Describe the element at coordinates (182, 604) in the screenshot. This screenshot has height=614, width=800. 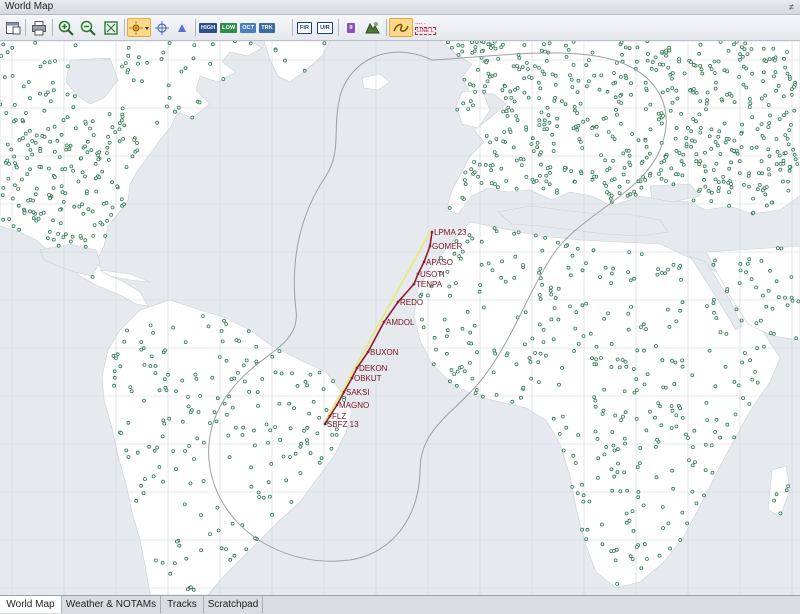
I see `tab-tracks: Tracks` at that location.